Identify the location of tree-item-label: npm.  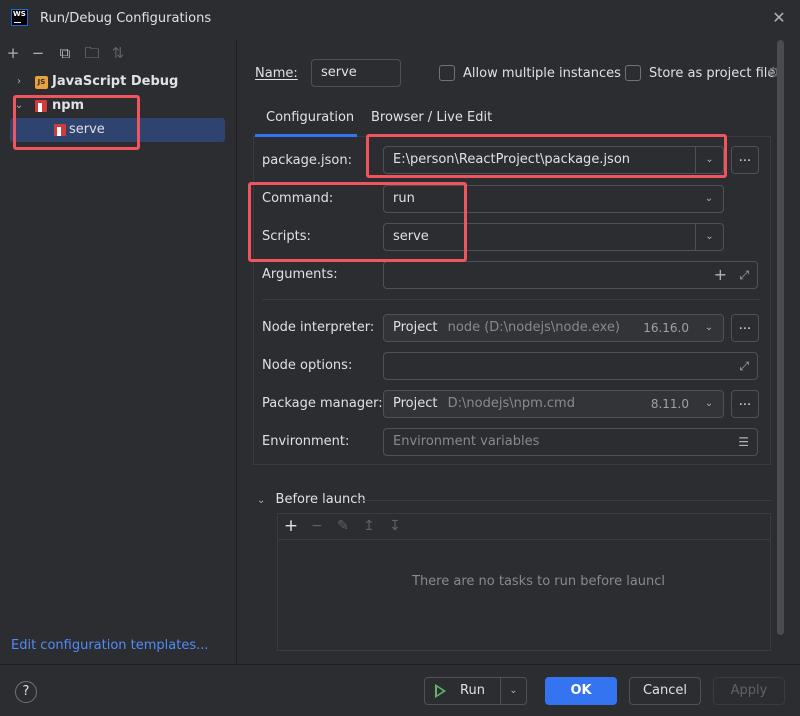
(68, 105).